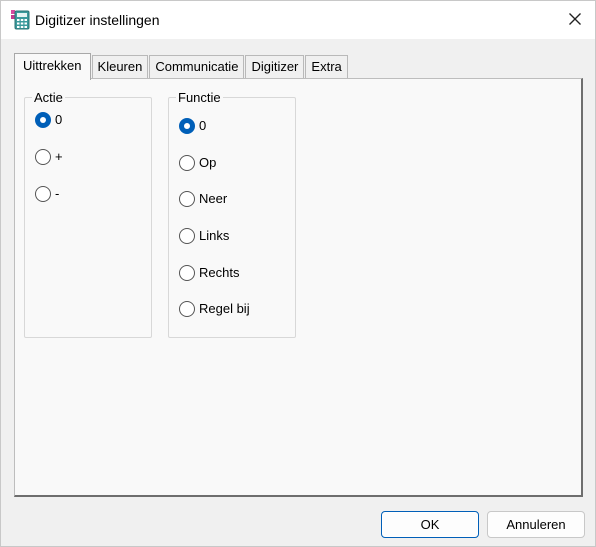 Image resolution: width=596 pixels, height=547 pixels. What do you see at coordinates (275, 67) in the screenshot?
I see `tab-digitizer: Digitizer` at bounding box center [275, 67].